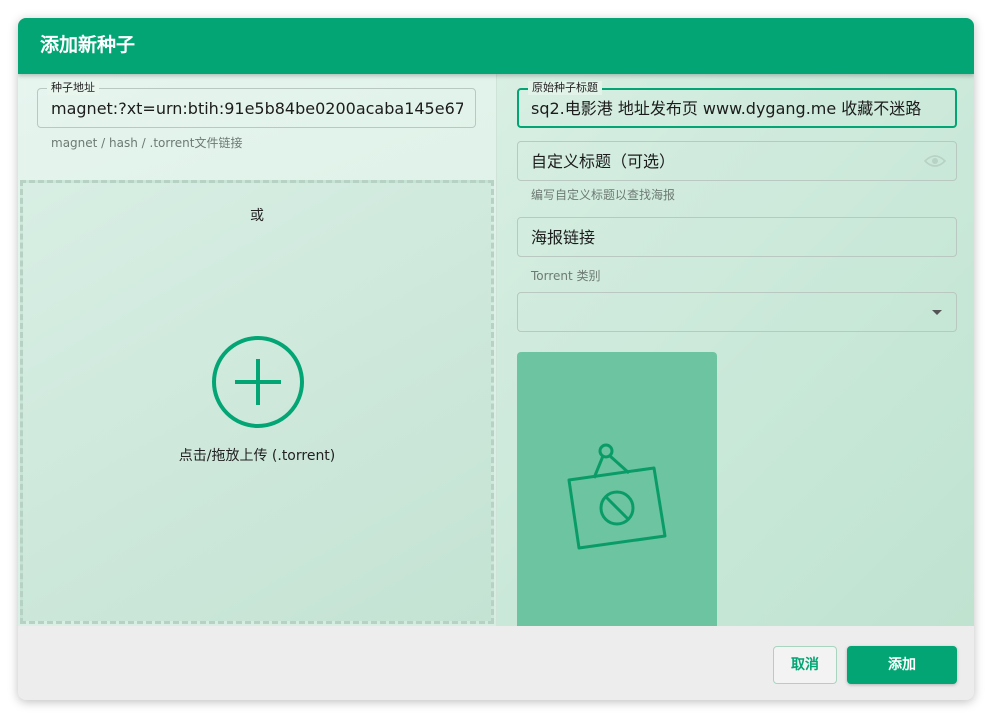 The image size is (992, 718). I want to click on original-title-input: sq2.电影港 地址发布页 www.dygang.me 收藏不迷路, so click(738, 109).